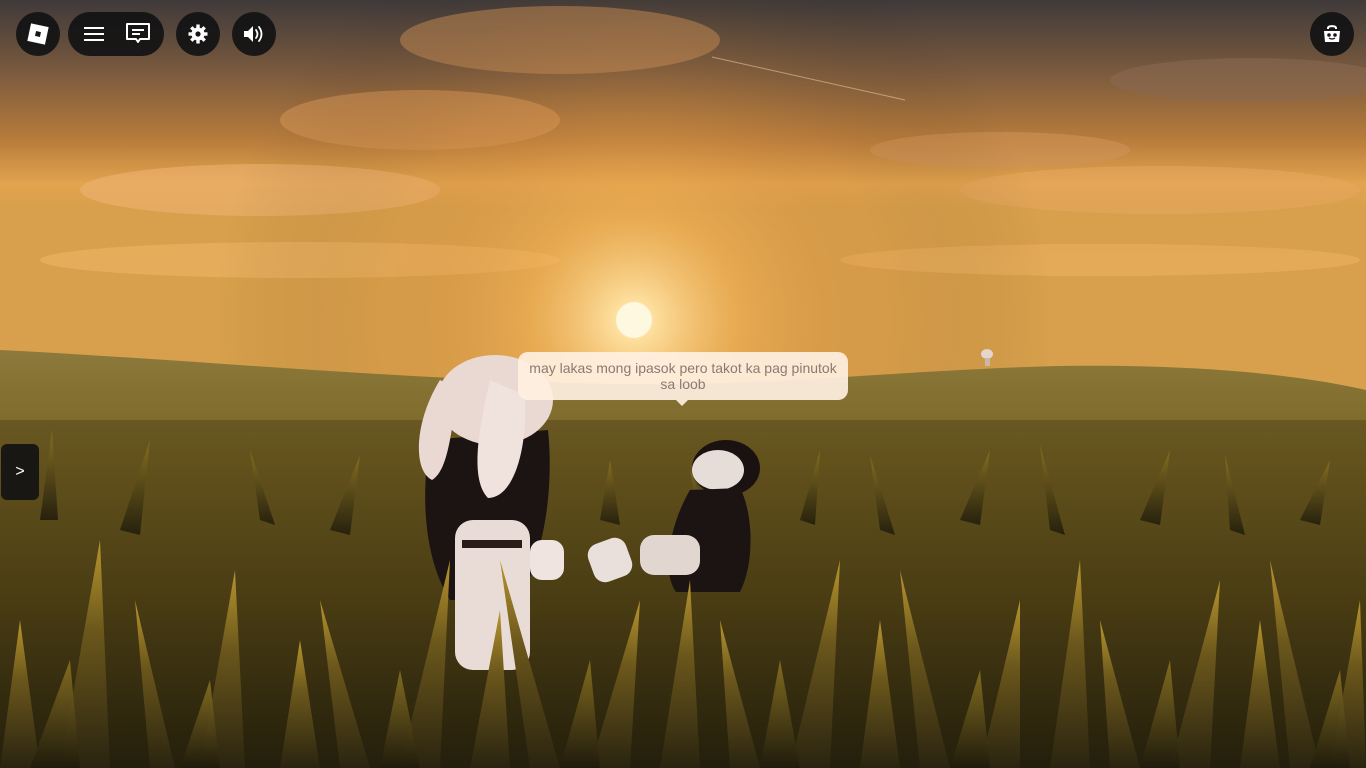 This screenshot has height=768, width=1366. Describe the element at coordinates (634, 320) in the screenshot. I see `sun` at that location.